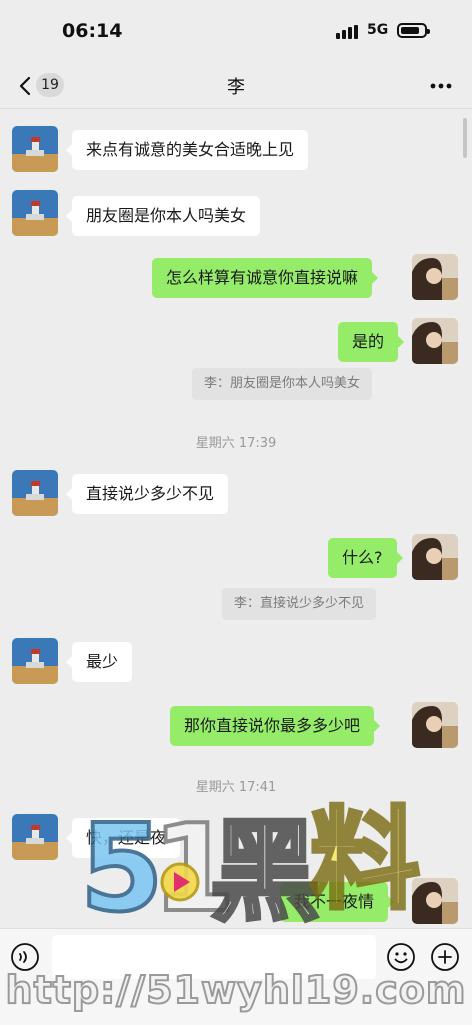  I want to click on network-label: 5G, so click(378, 30).